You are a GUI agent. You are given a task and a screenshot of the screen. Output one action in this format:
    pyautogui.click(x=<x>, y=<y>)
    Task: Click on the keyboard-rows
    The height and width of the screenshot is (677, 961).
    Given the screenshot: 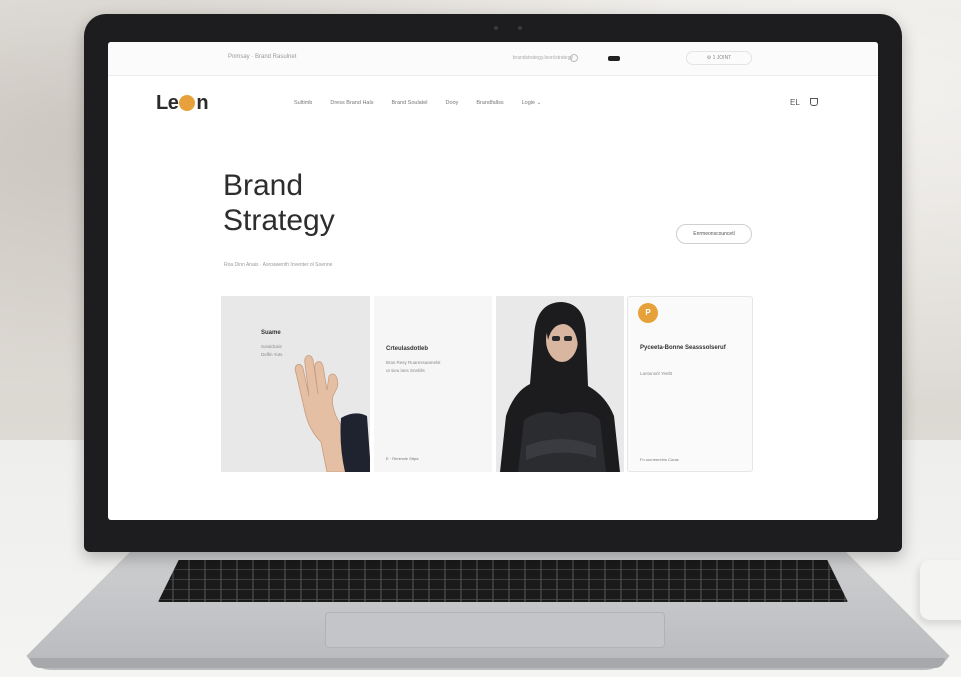 What is the action you would take?
    pyautogui.click(x=503, y=581)
    